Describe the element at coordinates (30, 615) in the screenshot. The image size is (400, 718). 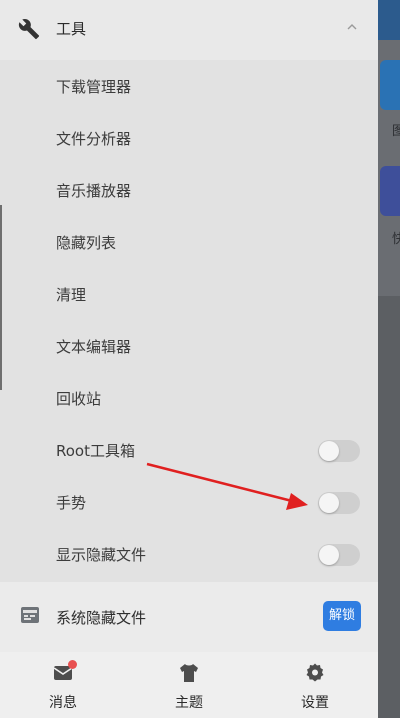
I see `hidden-folder-icon` at that location.